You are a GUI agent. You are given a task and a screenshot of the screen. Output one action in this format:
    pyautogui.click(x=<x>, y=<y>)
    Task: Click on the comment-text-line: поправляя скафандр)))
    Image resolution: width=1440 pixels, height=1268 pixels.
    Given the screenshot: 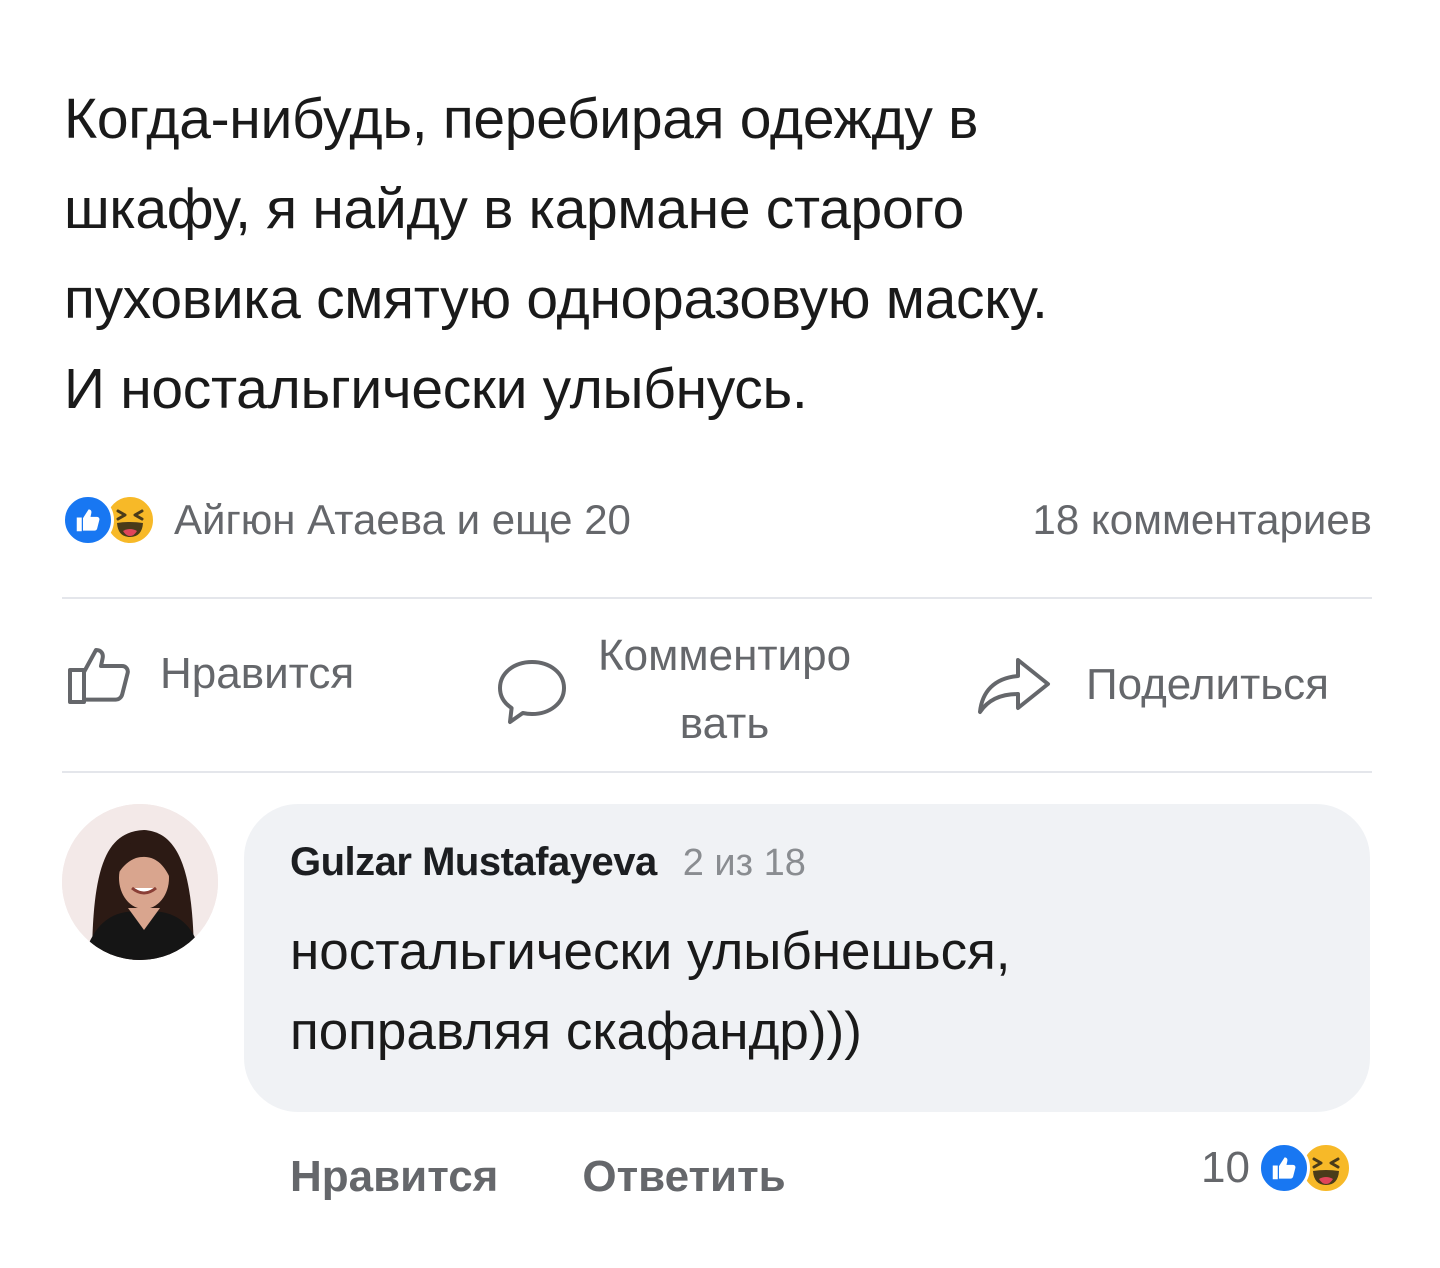 What is the action you would take?
    pyautogui.click(x=576, y=1031)
    